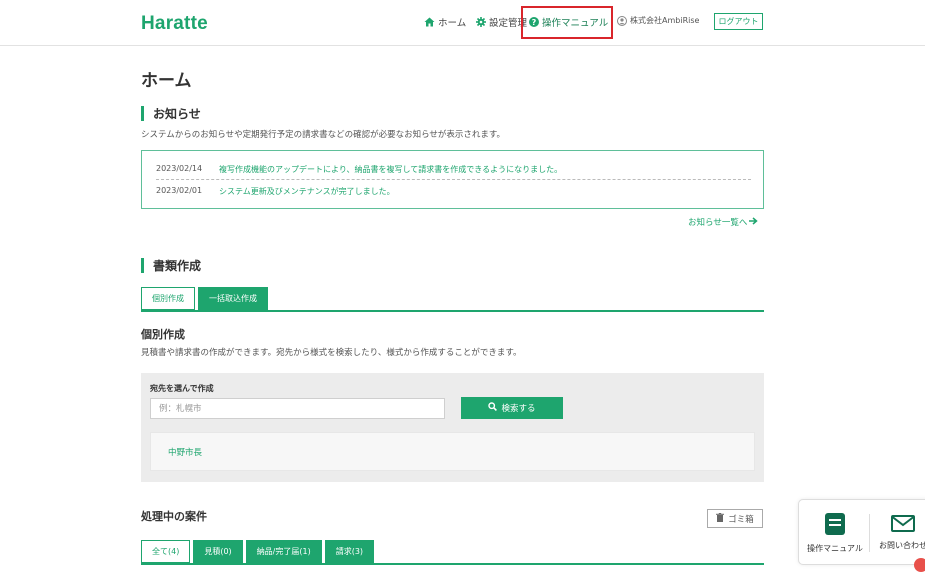  Describe the element at coordinates (182, 388) in the screenshot. I see `search-label: 宛先を選んで作成` at that location.